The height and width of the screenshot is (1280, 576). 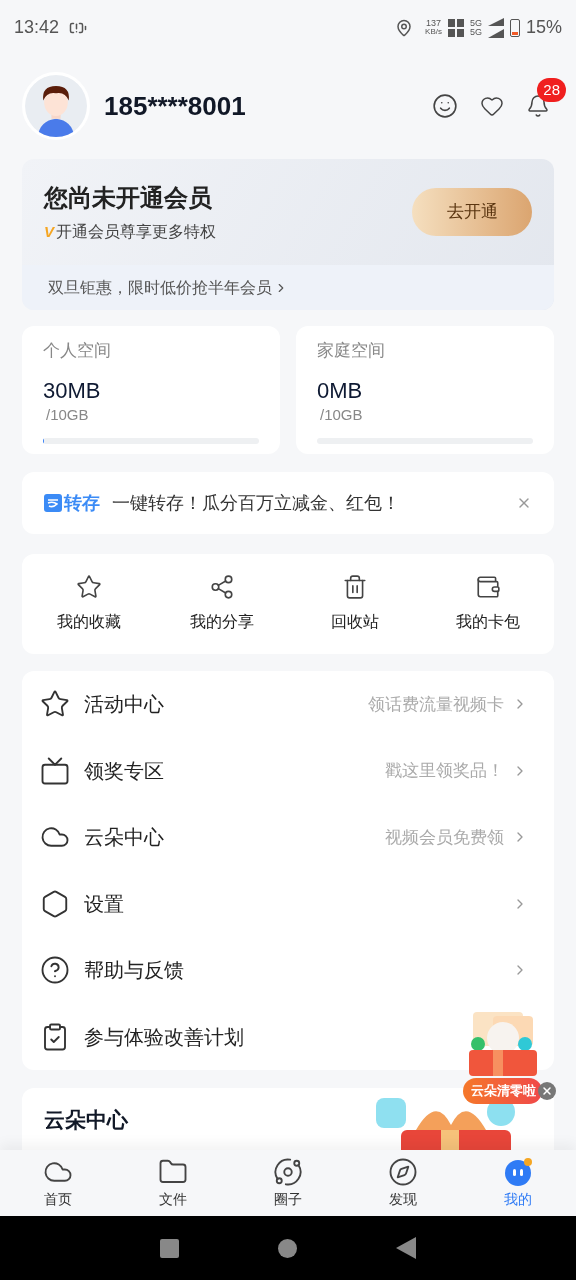 I want to click on membership-title: 您尚未开通会员, so click(x=128, y=198).